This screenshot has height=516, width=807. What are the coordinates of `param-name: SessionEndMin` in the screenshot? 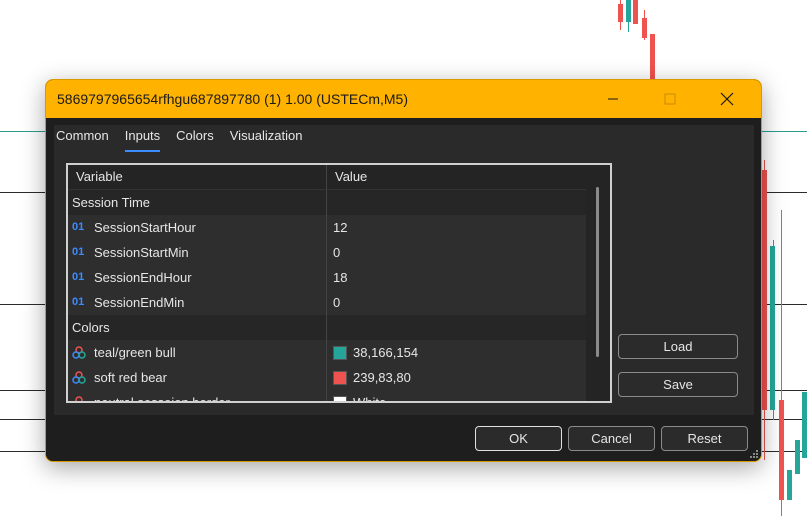 It's located at (139, 302).